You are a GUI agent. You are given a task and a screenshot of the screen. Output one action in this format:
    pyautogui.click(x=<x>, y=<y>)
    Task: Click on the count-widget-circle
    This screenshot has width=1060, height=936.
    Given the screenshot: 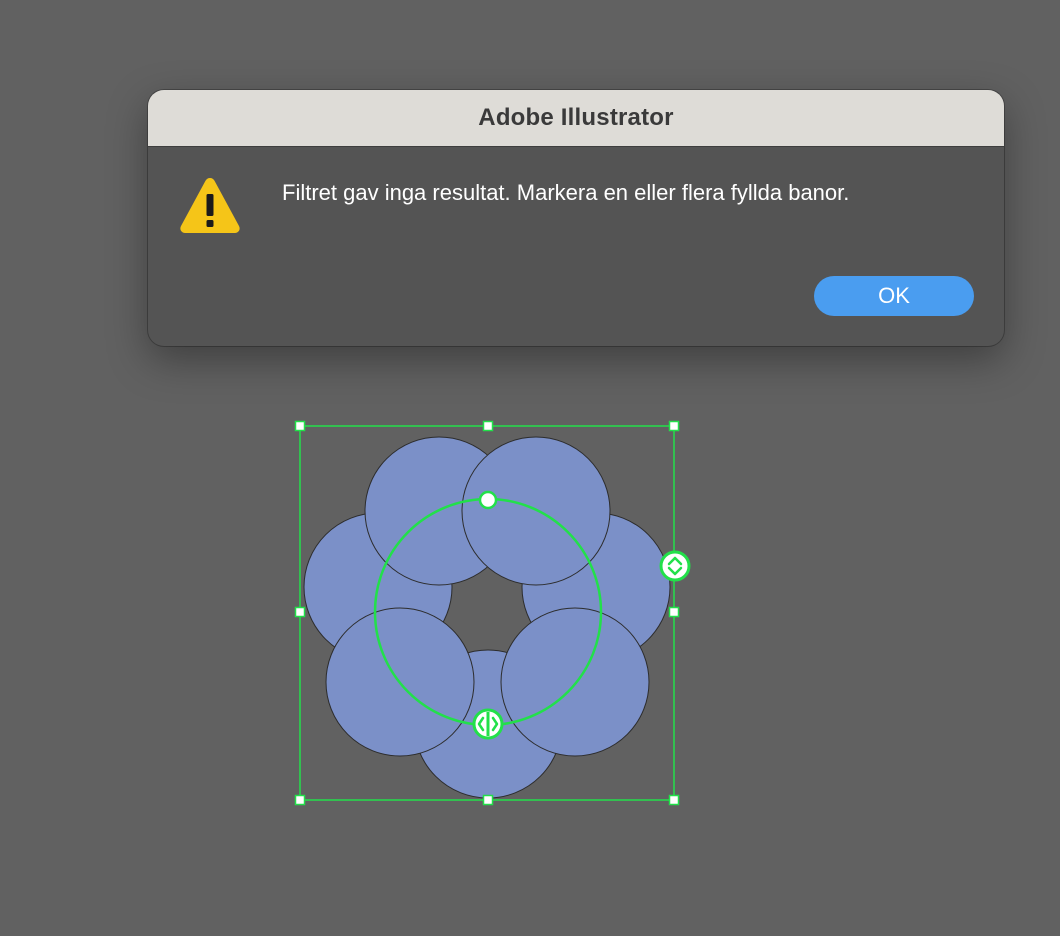 What is the action you would take?
    pyautogui.click(x=675, y=566)
    